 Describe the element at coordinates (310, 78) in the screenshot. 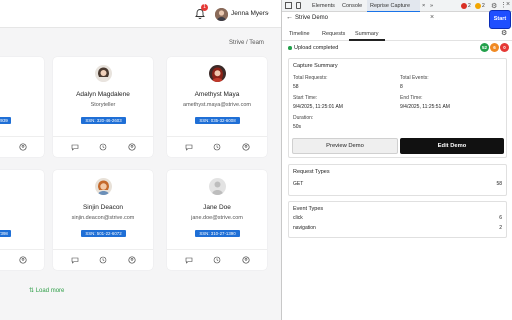

I see `total-requests-label: Total Requests:` at that location.